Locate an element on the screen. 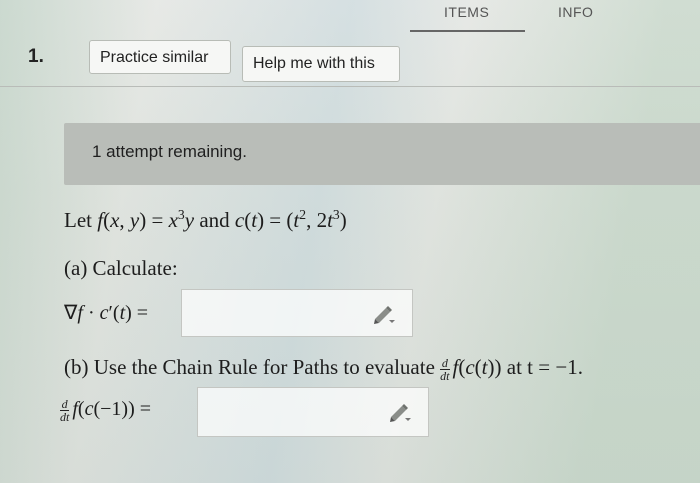  tab-items: ITEMS is located at coordinates (466, 12).